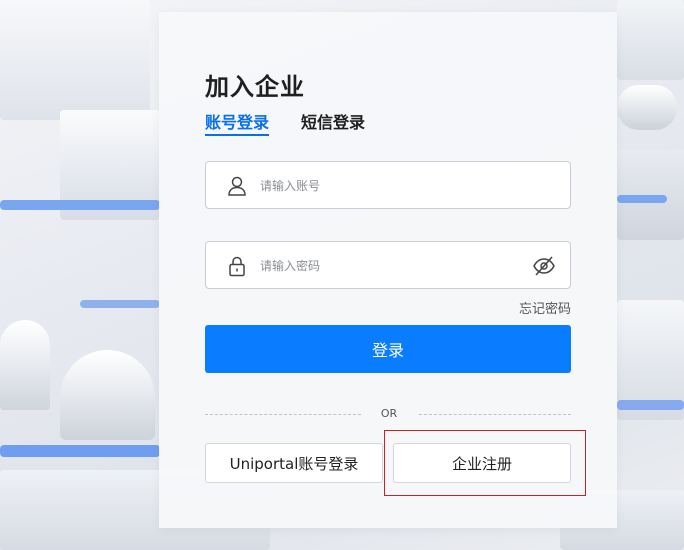  Describe the element at coordinates (333, 121) in the screenshot. I see `tab-sms-login: 短信登录` at that location.